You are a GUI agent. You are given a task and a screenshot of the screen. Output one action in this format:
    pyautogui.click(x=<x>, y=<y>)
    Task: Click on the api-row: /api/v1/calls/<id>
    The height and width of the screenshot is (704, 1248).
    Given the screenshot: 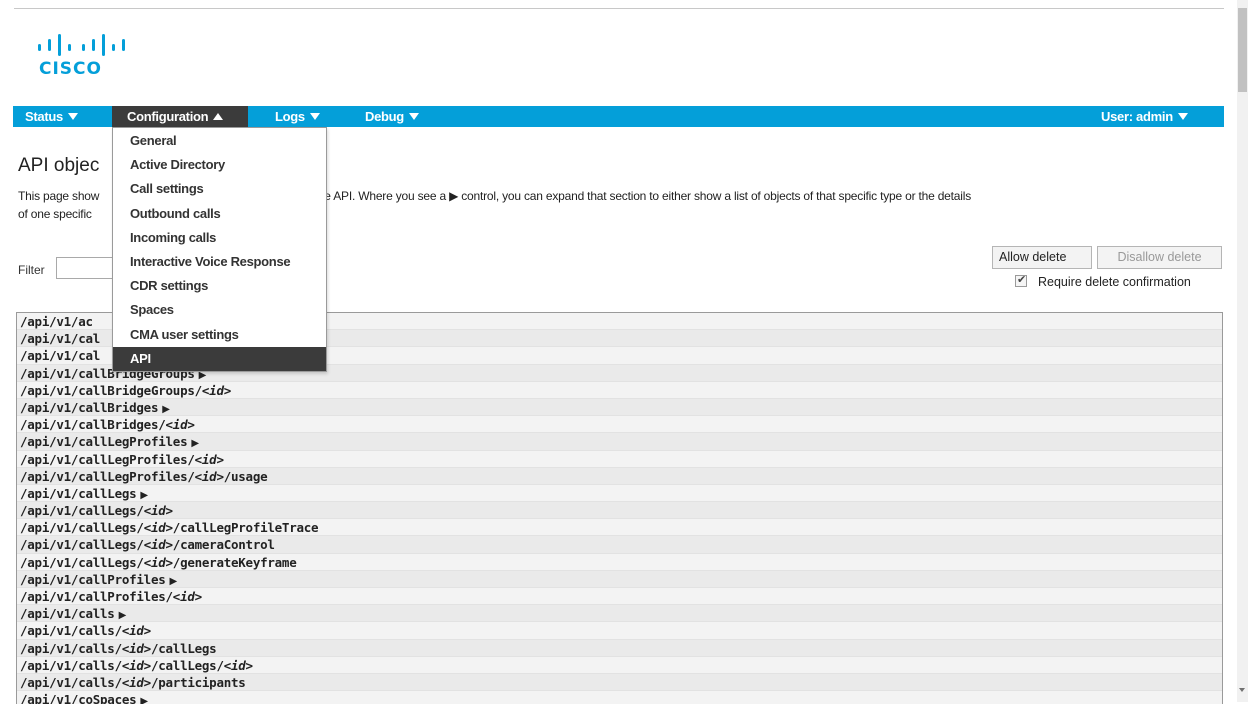 What is the action you would take?
    pyautogui.click(x=619, y=631)
    